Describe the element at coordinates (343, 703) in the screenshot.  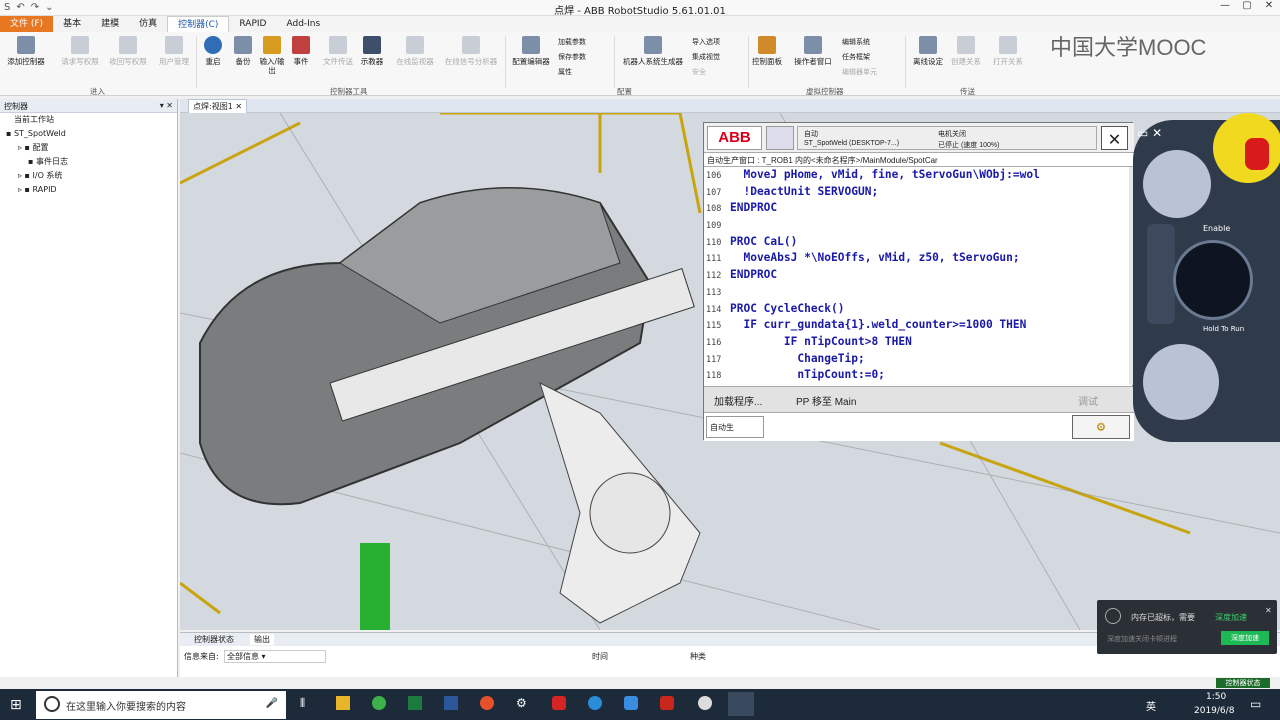
I see `file-explorer-icon` at that location.